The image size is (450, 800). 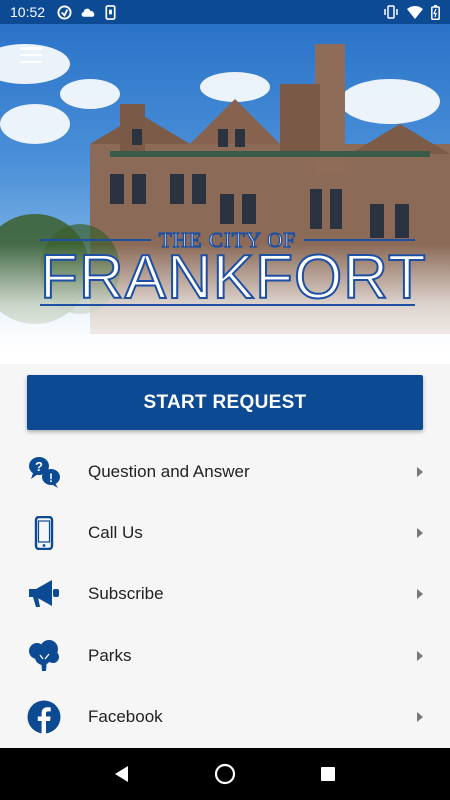 I want to click on menu-item-question-answer: ? ! Question and Answer, so click(x=225, y=471).